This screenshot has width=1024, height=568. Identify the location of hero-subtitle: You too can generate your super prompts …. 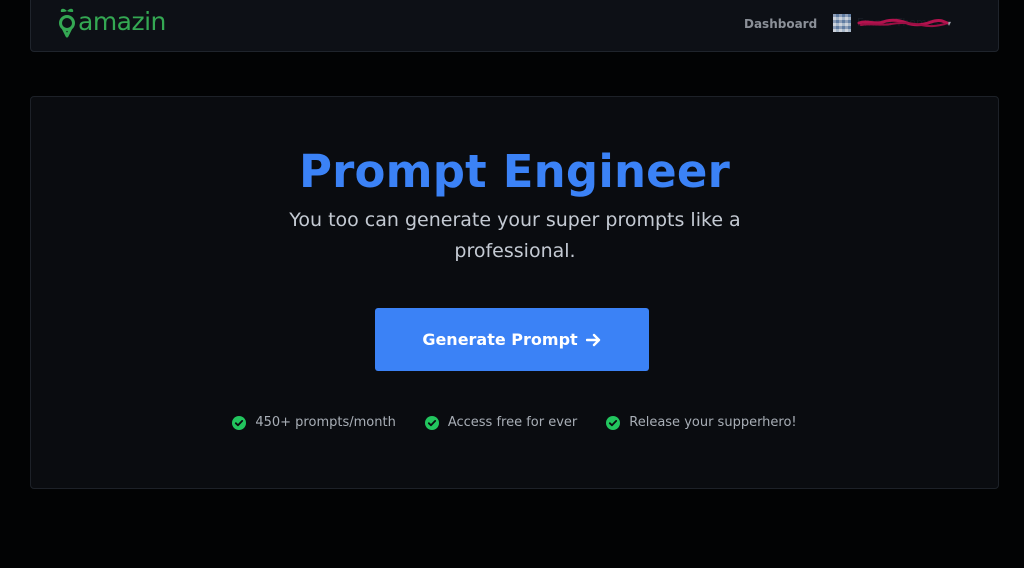
(515, 235).